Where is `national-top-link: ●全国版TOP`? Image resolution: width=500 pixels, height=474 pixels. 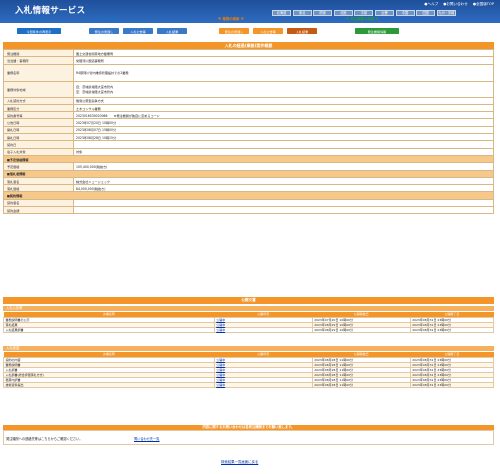 national-top-link: ●全国版TOP is located at coordinates (483, 4).